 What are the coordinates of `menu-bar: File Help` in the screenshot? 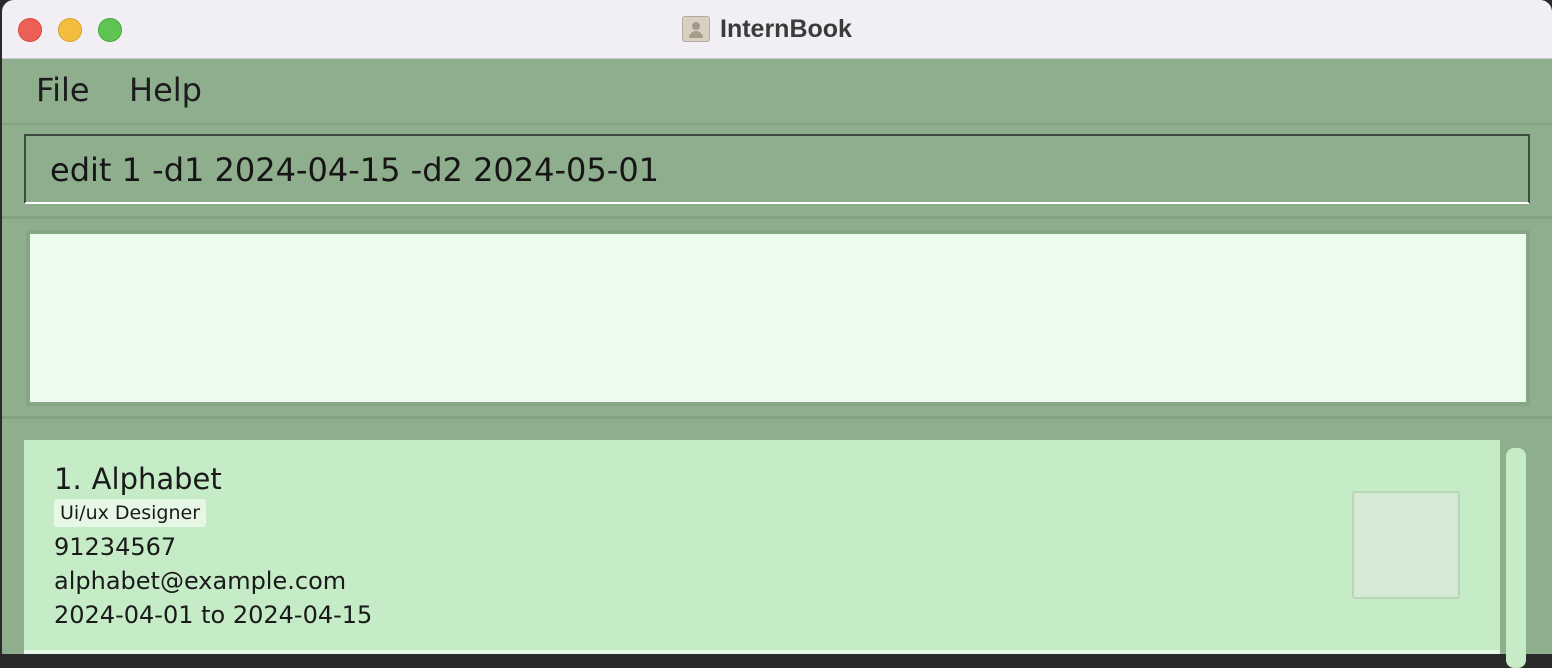 It's located at (777, 92).